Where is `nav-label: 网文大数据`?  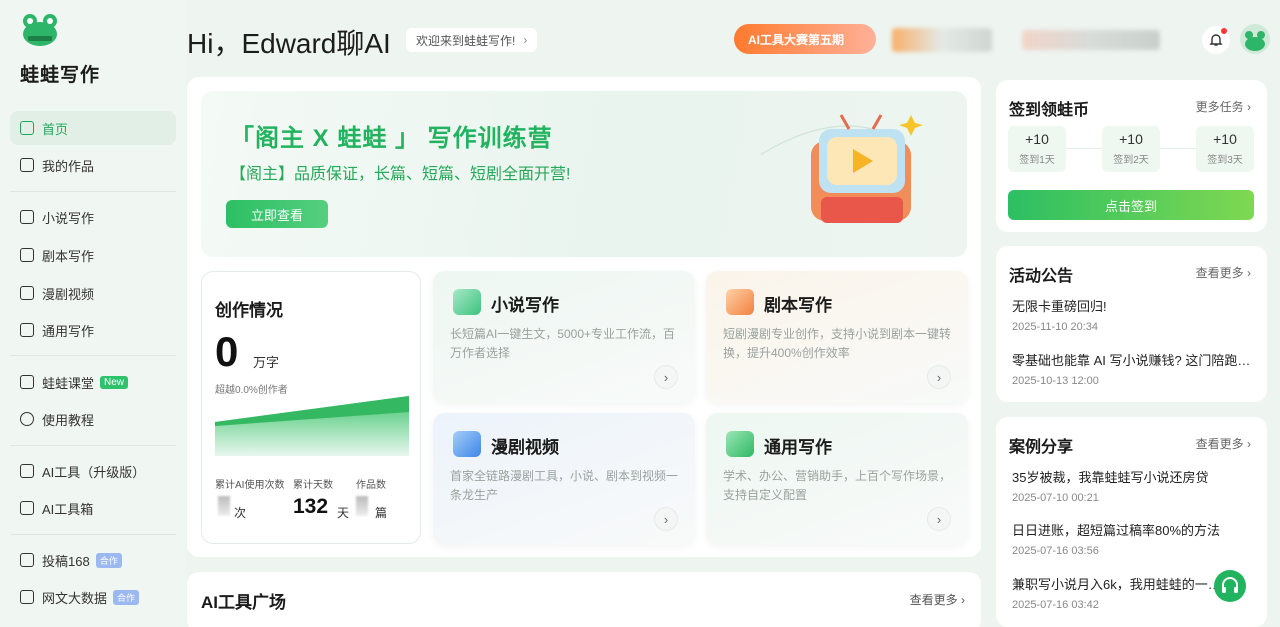 nav-label: 网文大数据 is located at coordinates (75, 598).